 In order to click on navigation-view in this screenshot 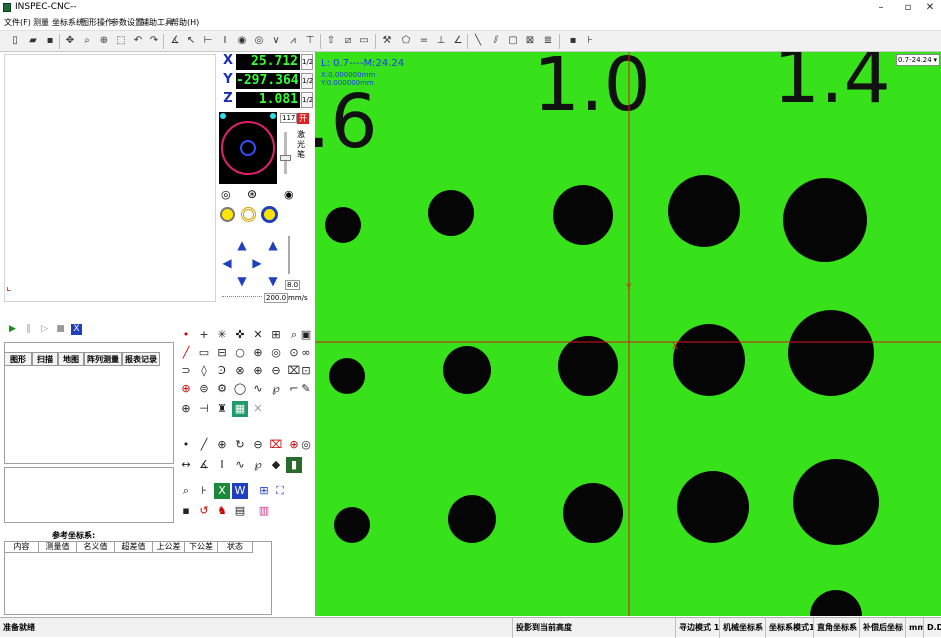, I will do `click(110, 178)`.